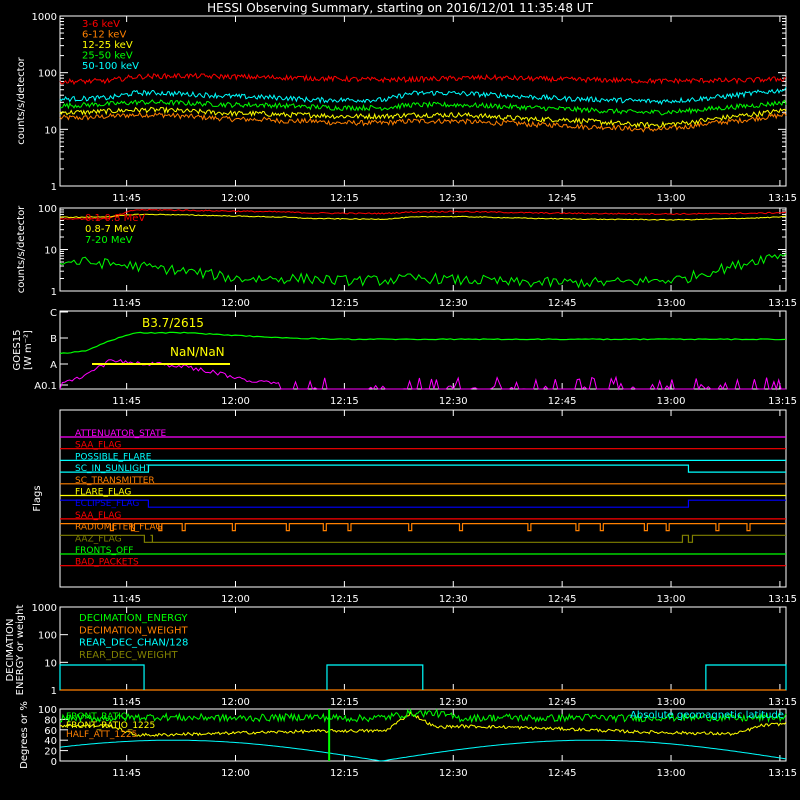 The image size is (800, 800). I want to click on legend-entry: HALF_ATT_1225, so click(101, 735).